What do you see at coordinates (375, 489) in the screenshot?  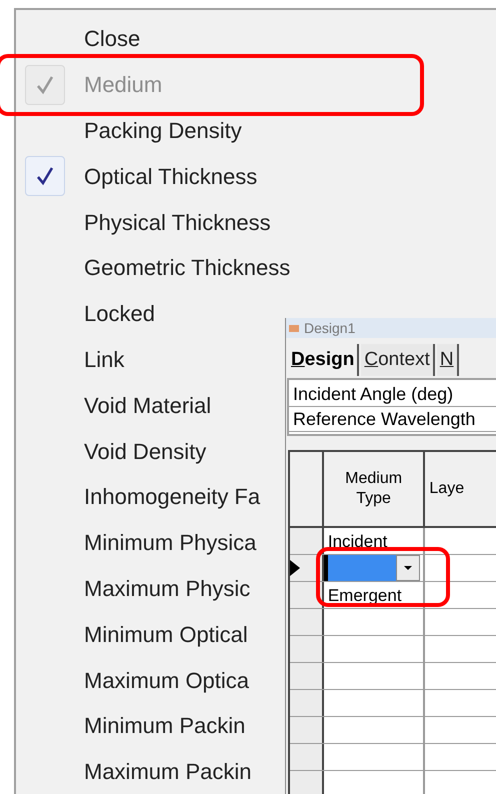 I see `column-header: Medium Type` at bounding box center [375, 489].